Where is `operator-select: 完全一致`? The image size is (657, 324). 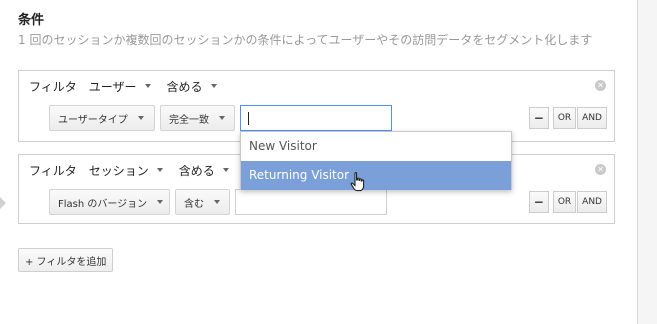 operator-select: 完全一致 is located at coordinates (197, 118).